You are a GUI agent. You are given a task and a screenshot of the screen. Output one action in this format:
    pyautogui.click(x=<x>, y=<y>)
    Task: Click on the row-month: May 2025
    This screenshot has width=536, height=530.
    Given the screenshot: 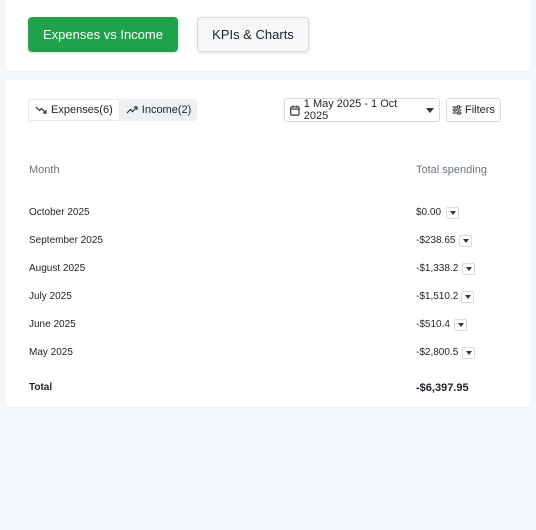 What is the action you would take?
    pyautogui.click(x=51, y=352)
    